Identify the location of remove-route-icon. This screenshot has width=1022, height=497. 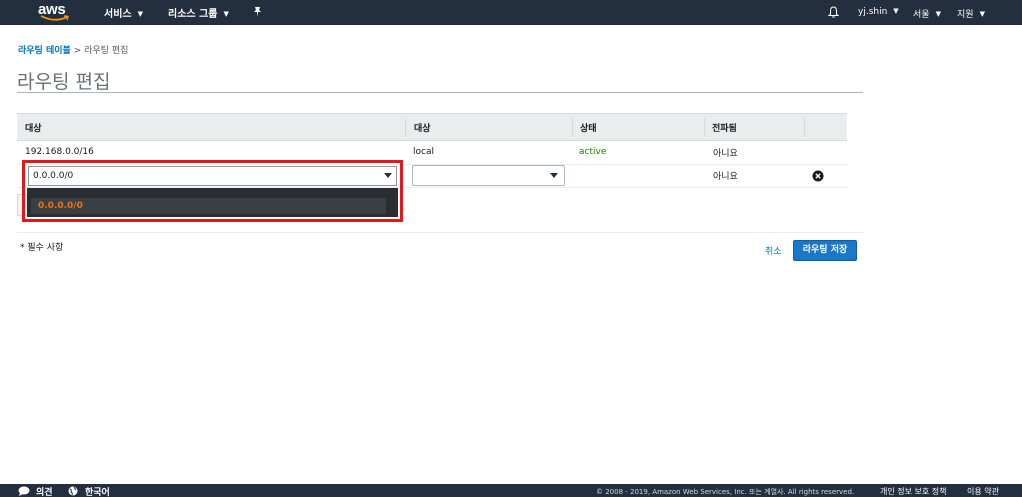
(818, 176).